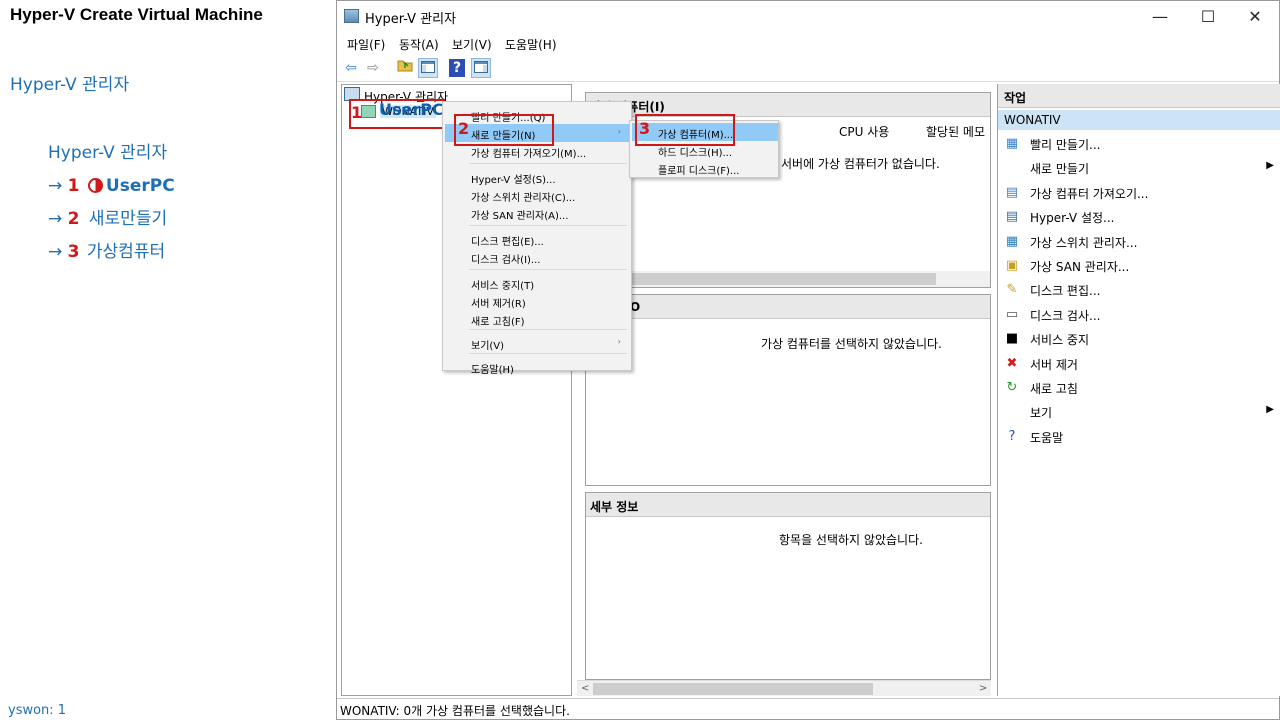  I want to click on step-2-number: 2, so click(73, 219).